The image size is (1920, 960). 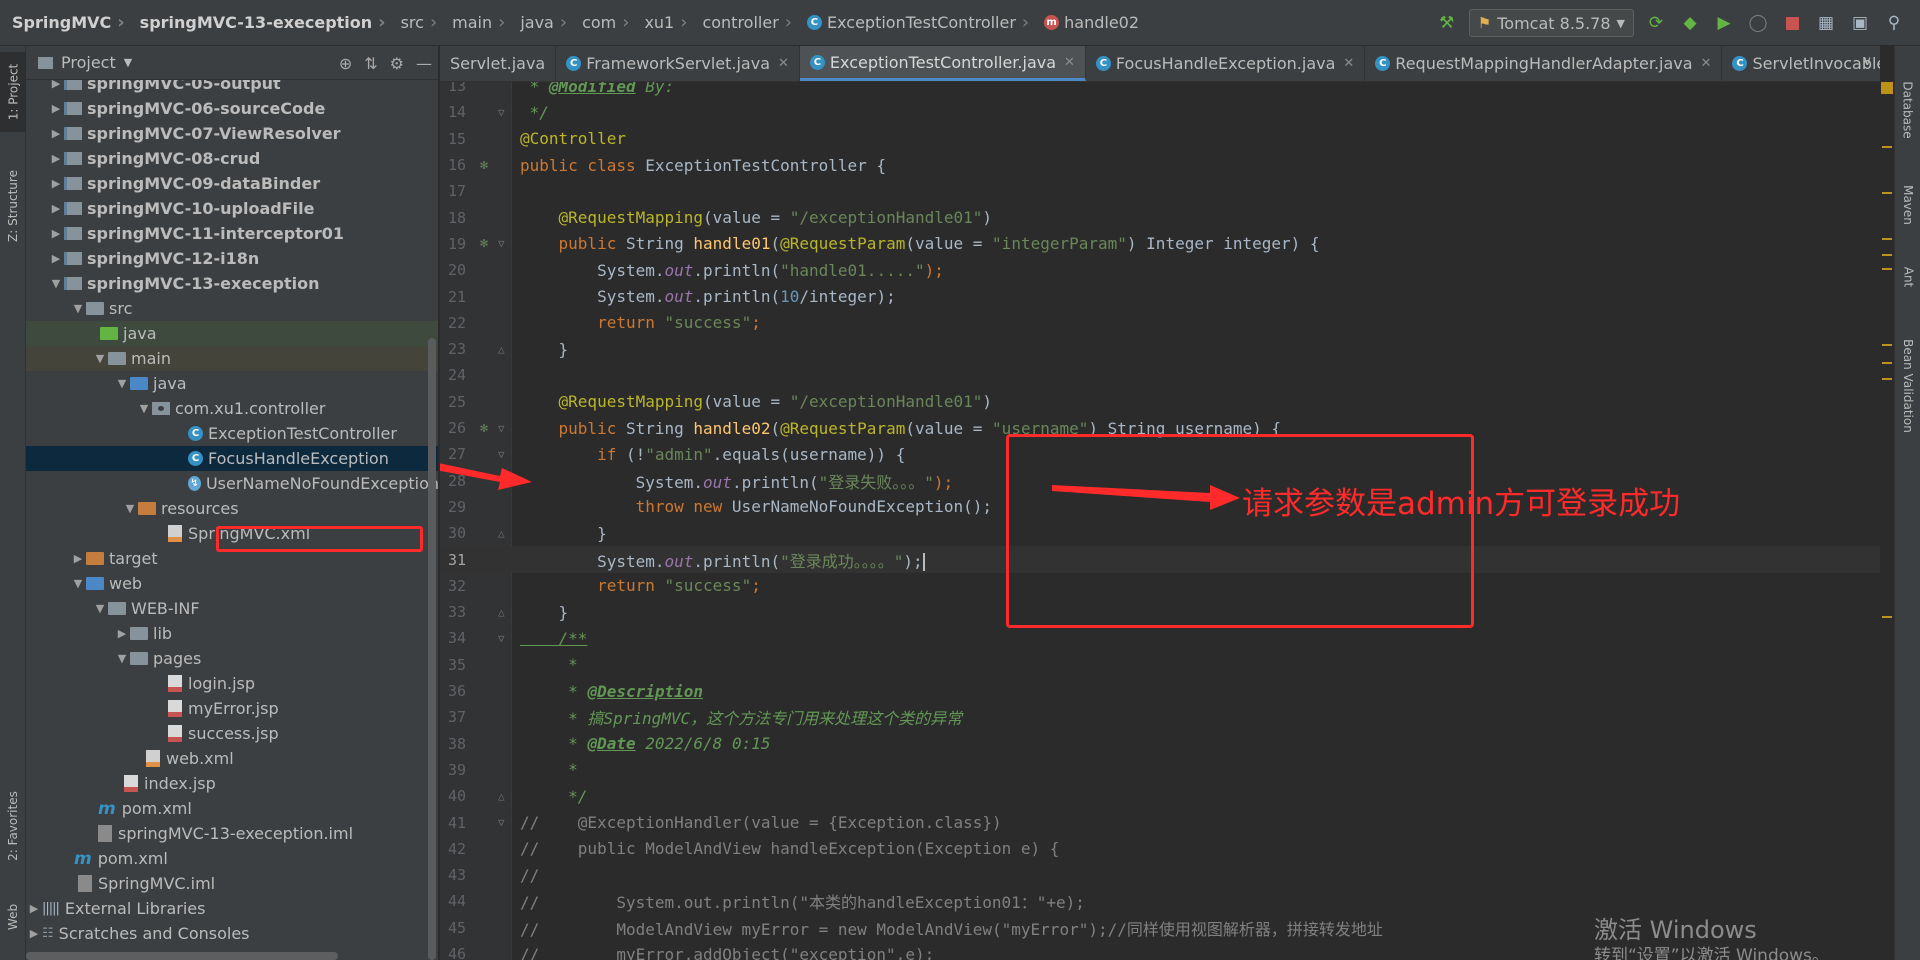 What do you see at coordinates (1160, 112) in the screenshot?
I see `code-line: 14 ▽ */` at bounding box center [1160, 112].